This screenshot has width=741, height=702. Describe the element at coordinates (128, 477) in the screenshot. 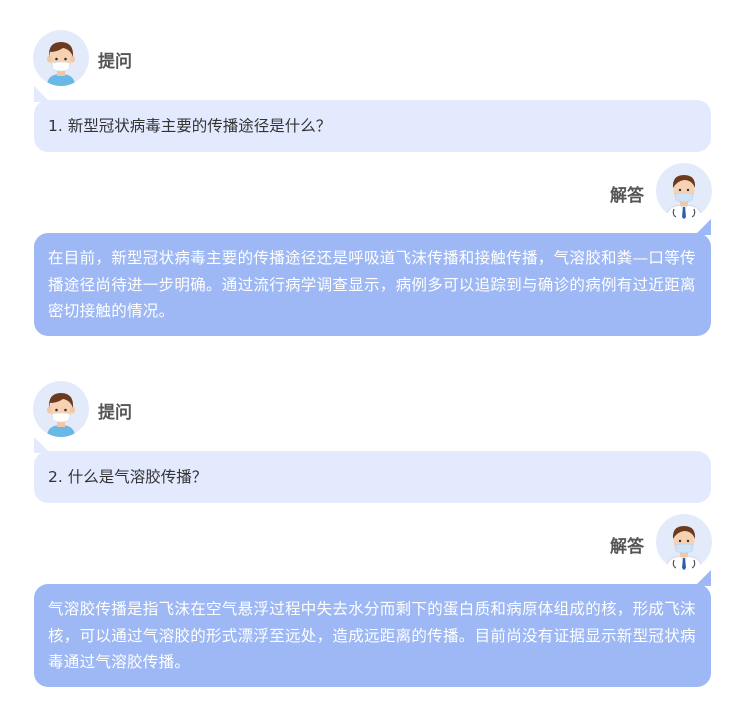

I see `question-text: 2. 什么是气溶胶传播？` at that location.